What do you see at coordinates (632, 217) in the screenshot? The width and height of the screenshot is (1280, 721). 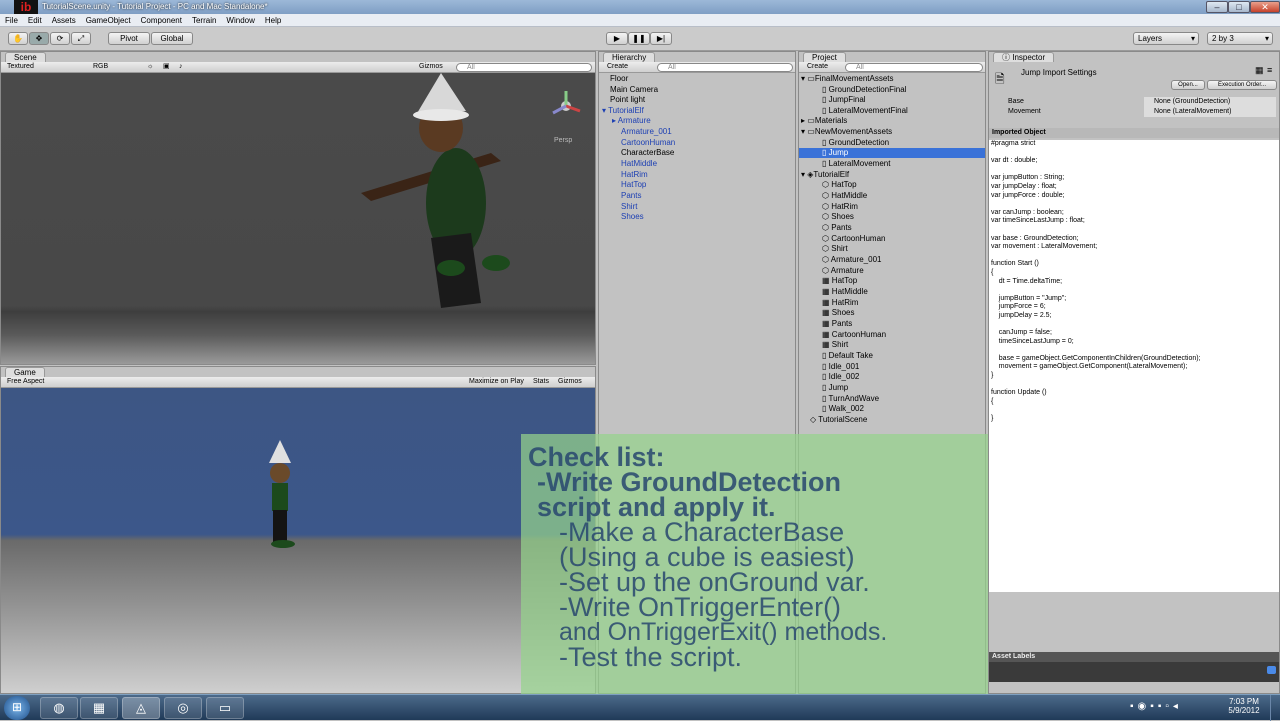 I see `hierarchy-item: Shoes` at bounding box center [632, 217].